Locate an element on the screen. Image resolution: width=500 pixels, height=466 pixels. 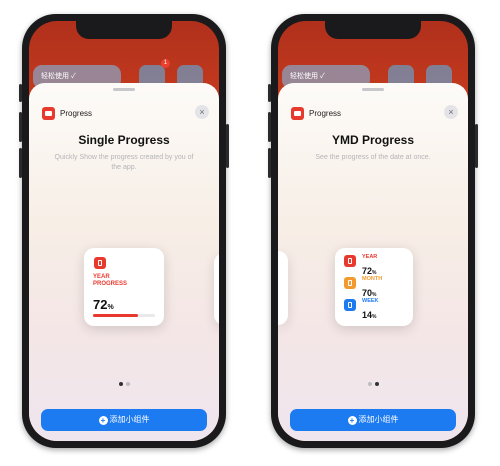
week-icon is located at coordinates (350, 305).